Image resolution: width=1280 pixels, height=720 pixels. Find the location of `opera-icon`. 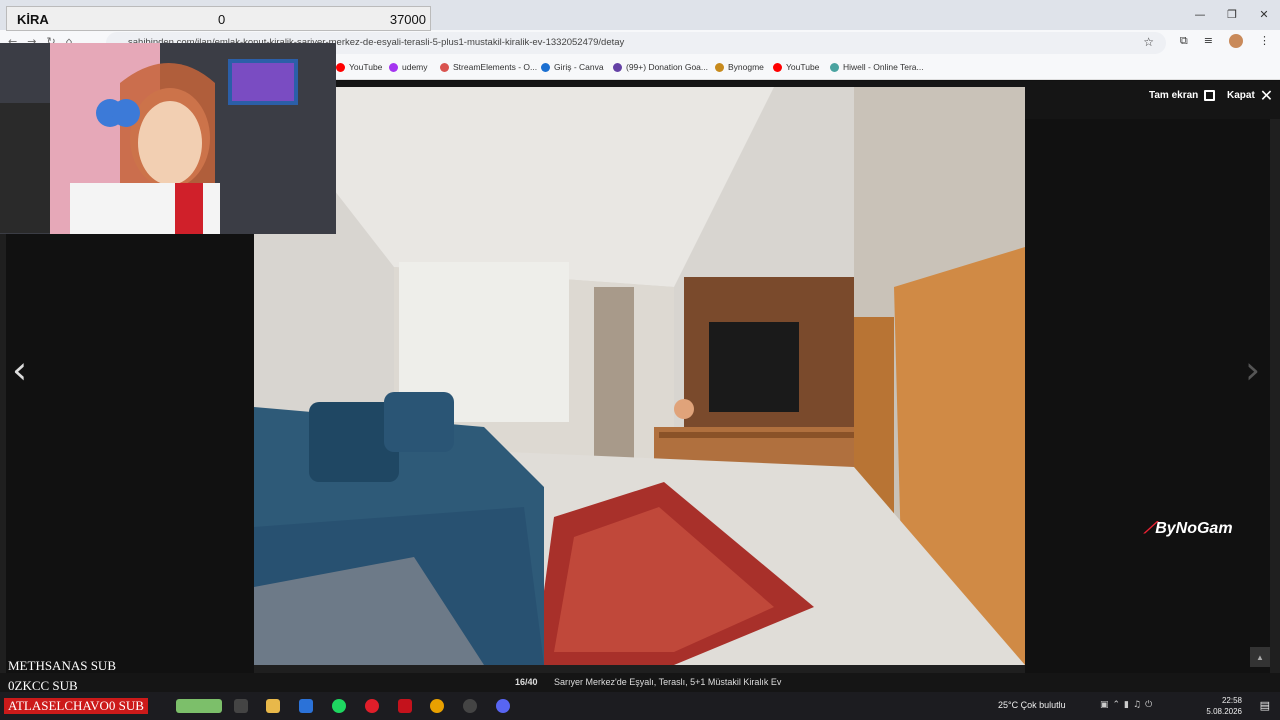

opera-icon is located at coordinates (372, 706).